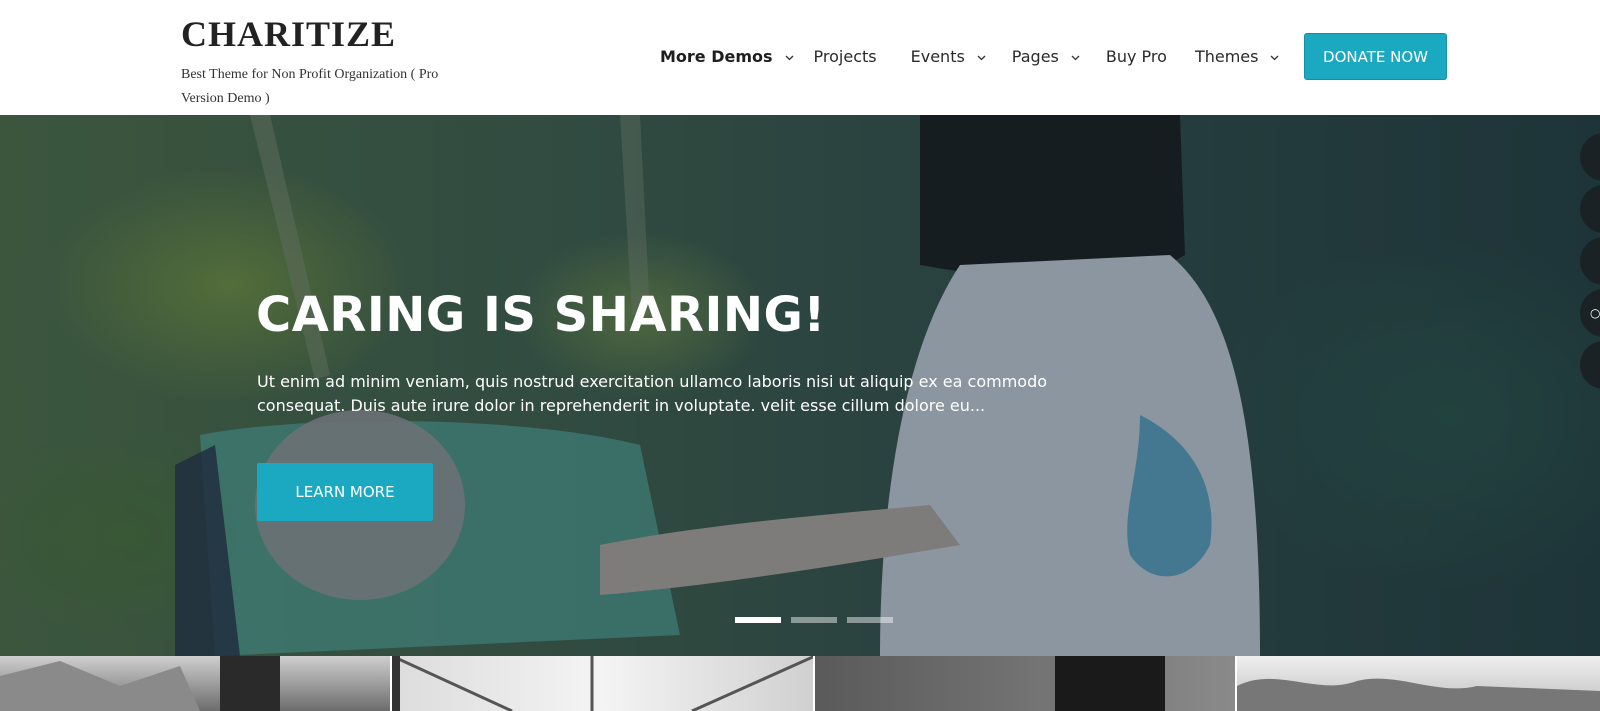 The width and height of the screenshot is (1600, 711). I want to click on feature-image-strip, so click(800, 683).